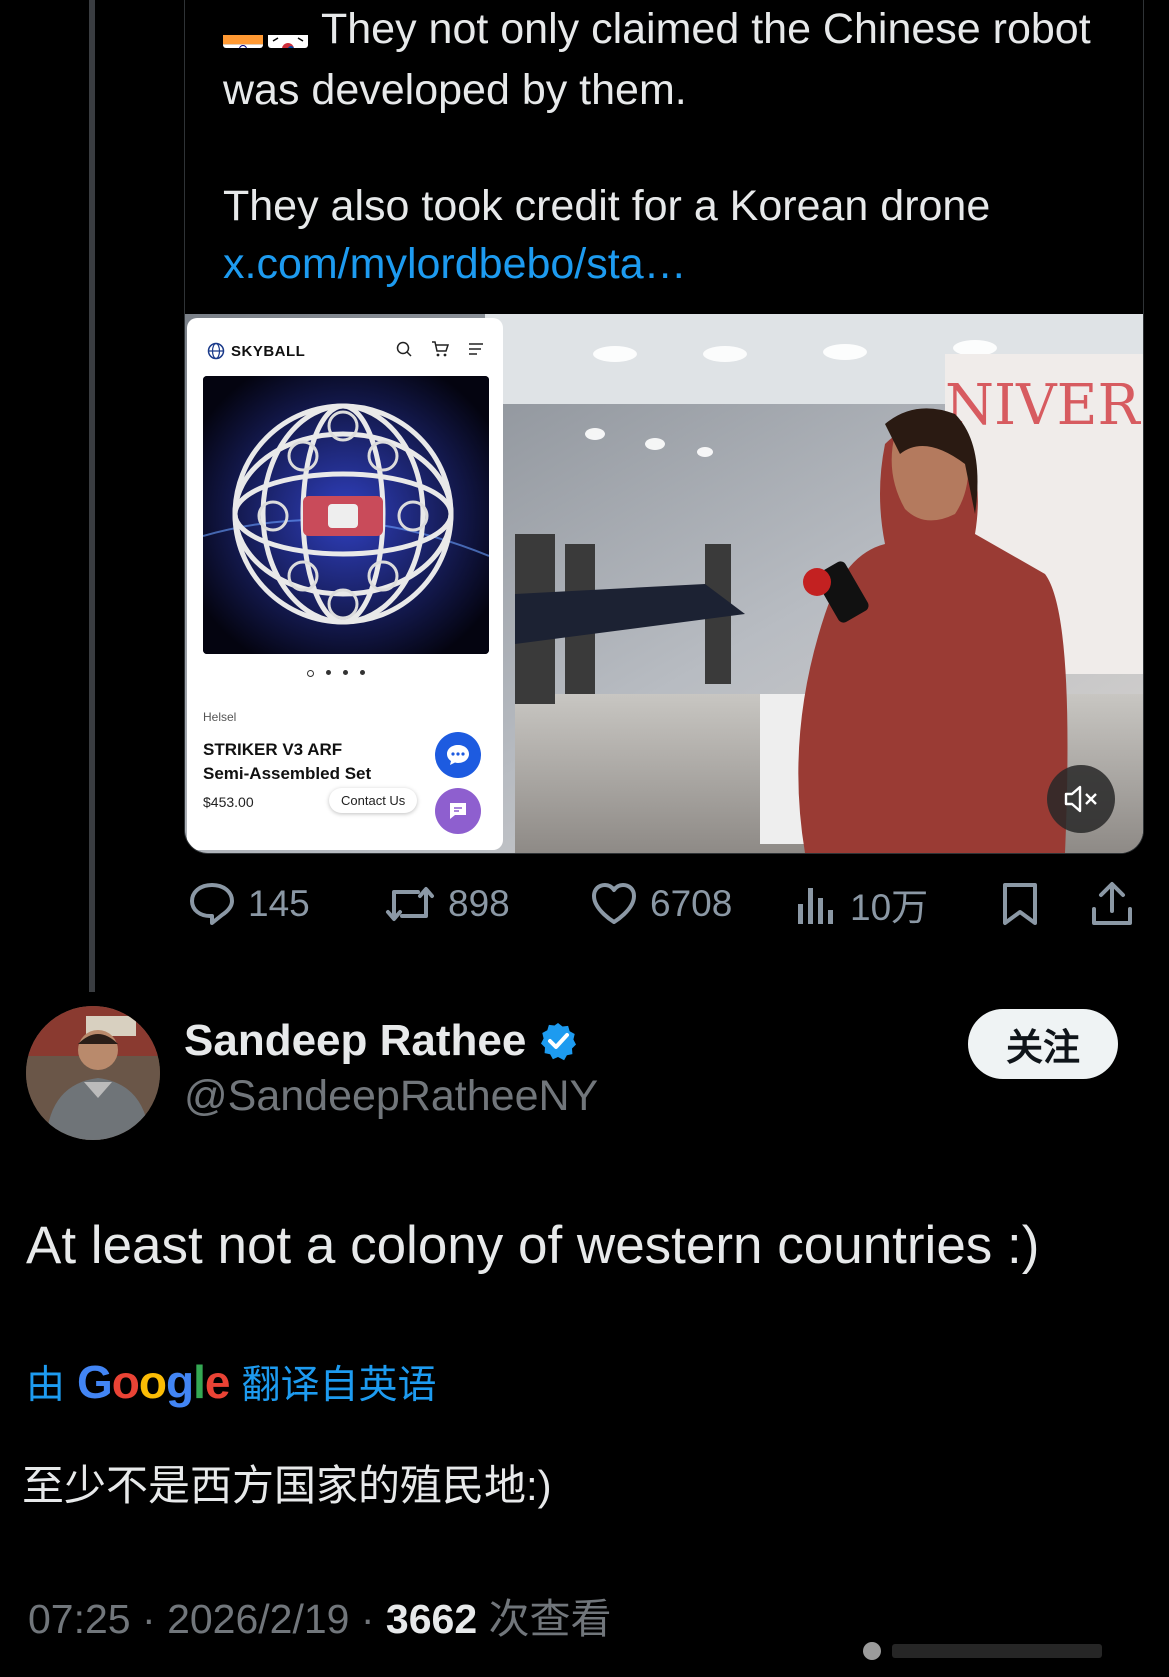 This screenshot has height=1677, width=1169. I want to click on thread-connector-line, so click(92, 496).